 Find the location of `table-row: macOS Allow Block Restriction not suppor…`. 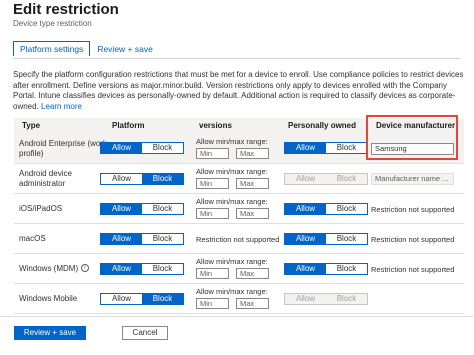

table-row: macOS Allow Block Restriction not suppor… is located at coordinates (239, 239).